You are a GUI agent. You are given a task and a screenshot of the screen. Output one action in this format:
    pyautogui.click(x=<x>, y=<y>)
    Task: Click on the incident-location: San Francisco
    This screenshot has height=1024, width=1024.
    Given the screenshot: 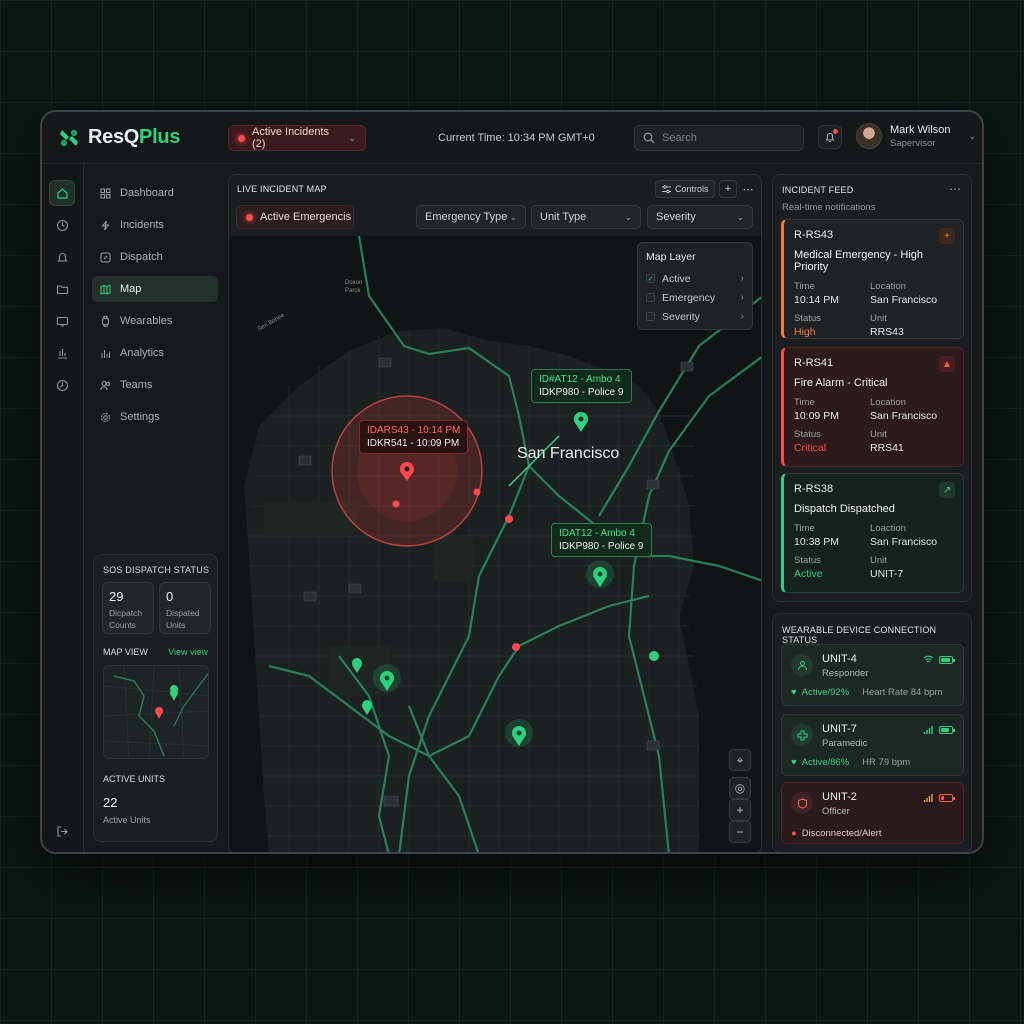 What is the action you would take?
    pyautogui.click(x=904, y=300)
    